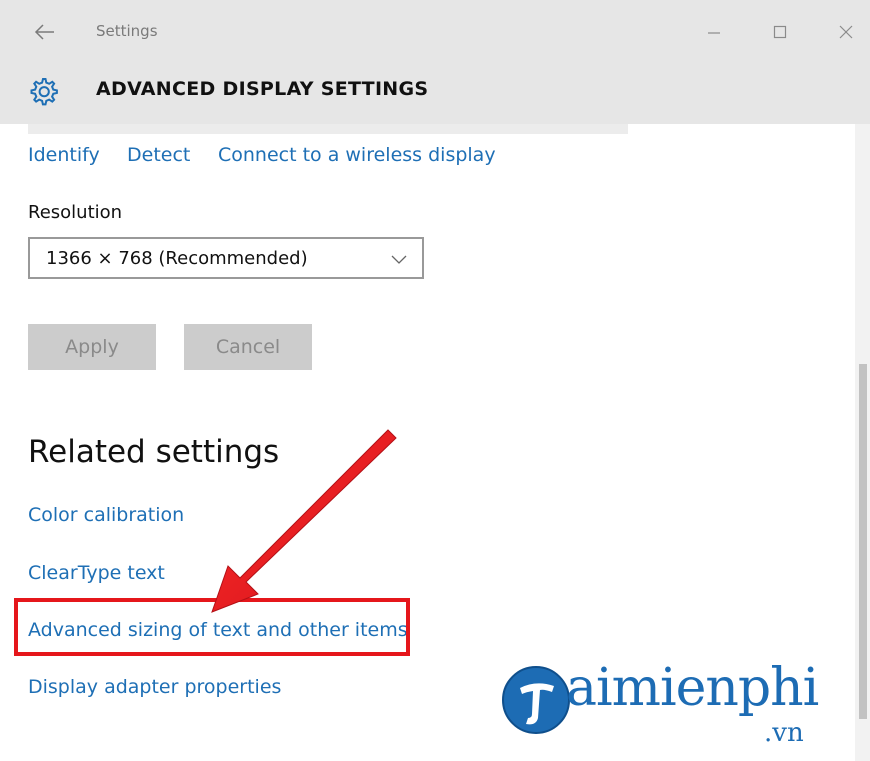 Image resolution: width=870 pixels, height=761 pixels. What do you see at coordinates (304, 521) in the screenshot?
I see `annotation-arrow-icon` at bounding box center [304, 521].